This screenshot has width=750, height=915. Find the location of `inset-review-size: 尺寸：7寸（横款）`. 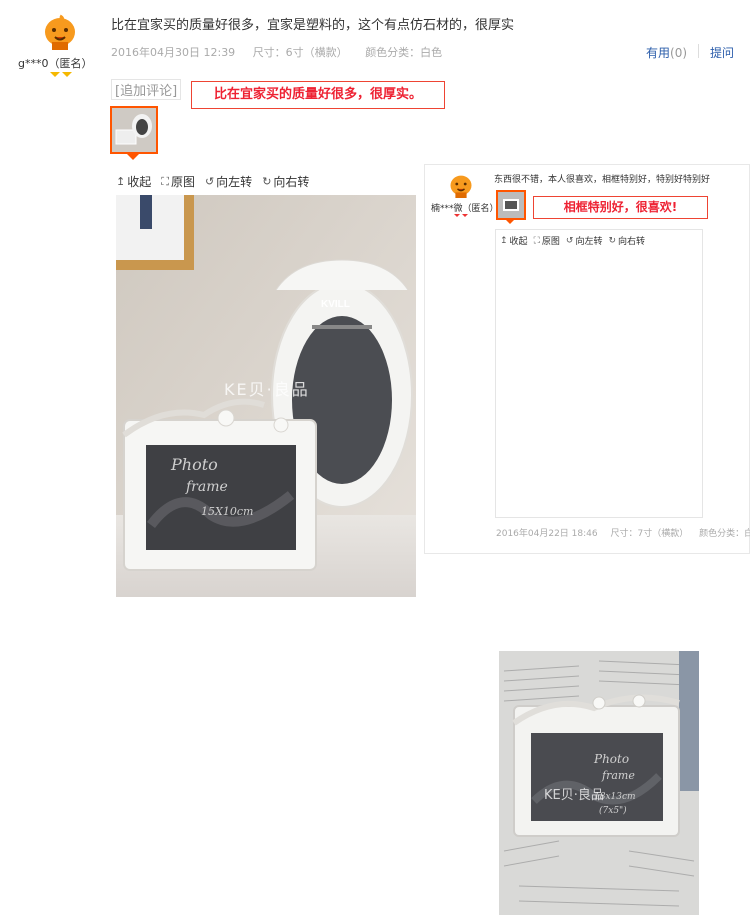

inset-review-size: 尺寸：7寸（横款） is located at coordinates (649, 534).